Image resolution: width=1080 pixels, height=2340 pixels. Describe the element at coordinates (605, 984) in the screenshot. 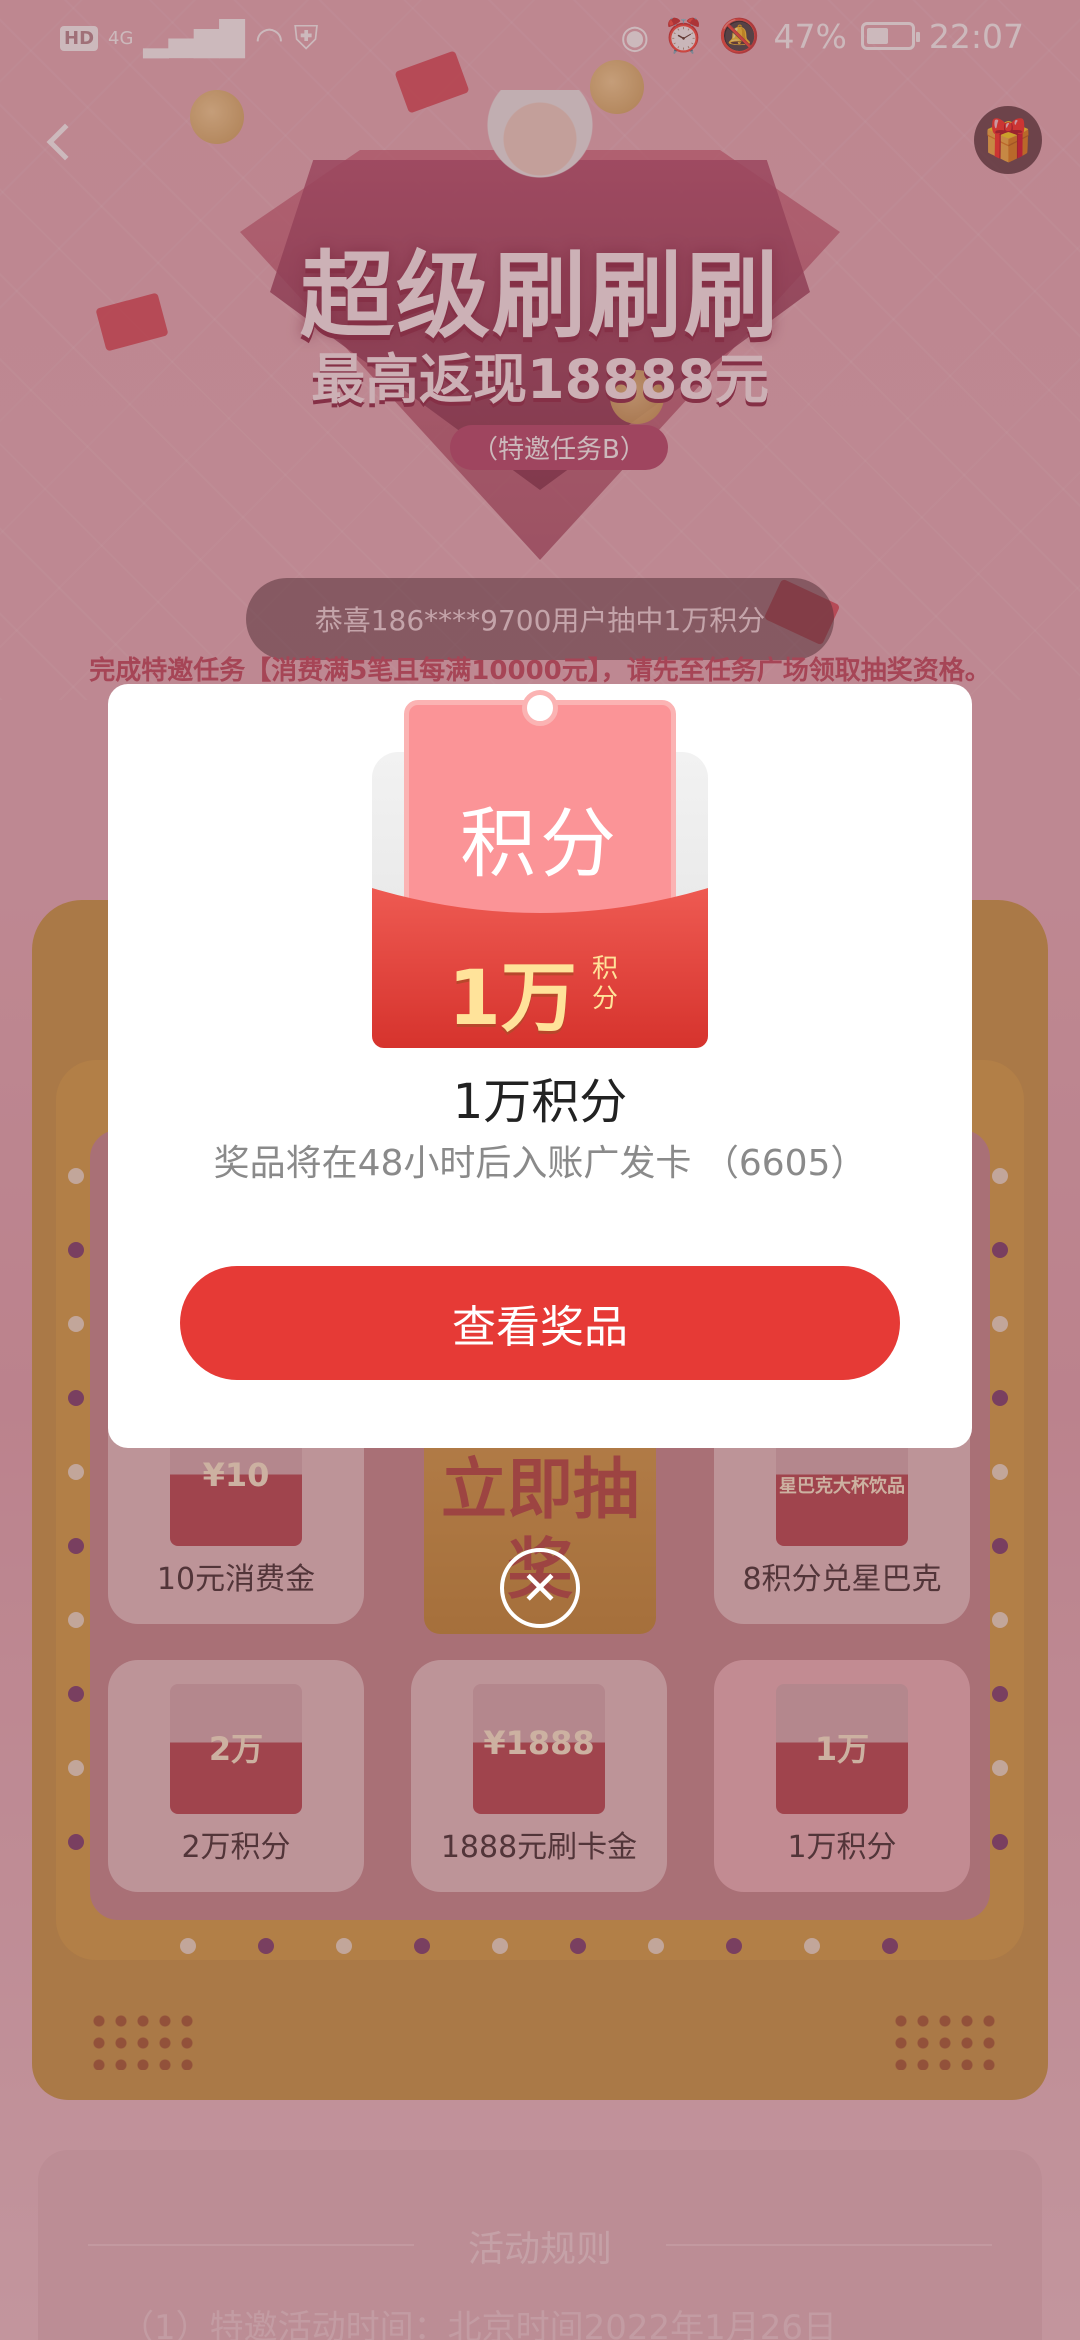

I see `prize-card-unit: 积分` at that location.